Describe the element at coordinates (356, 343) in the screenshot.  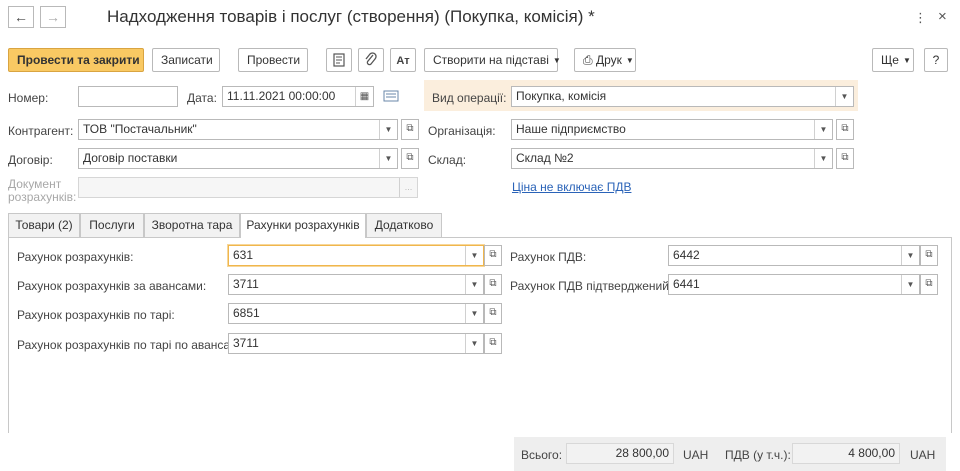
I see `tare-advance-account-select: 3711 ▼` at that location.